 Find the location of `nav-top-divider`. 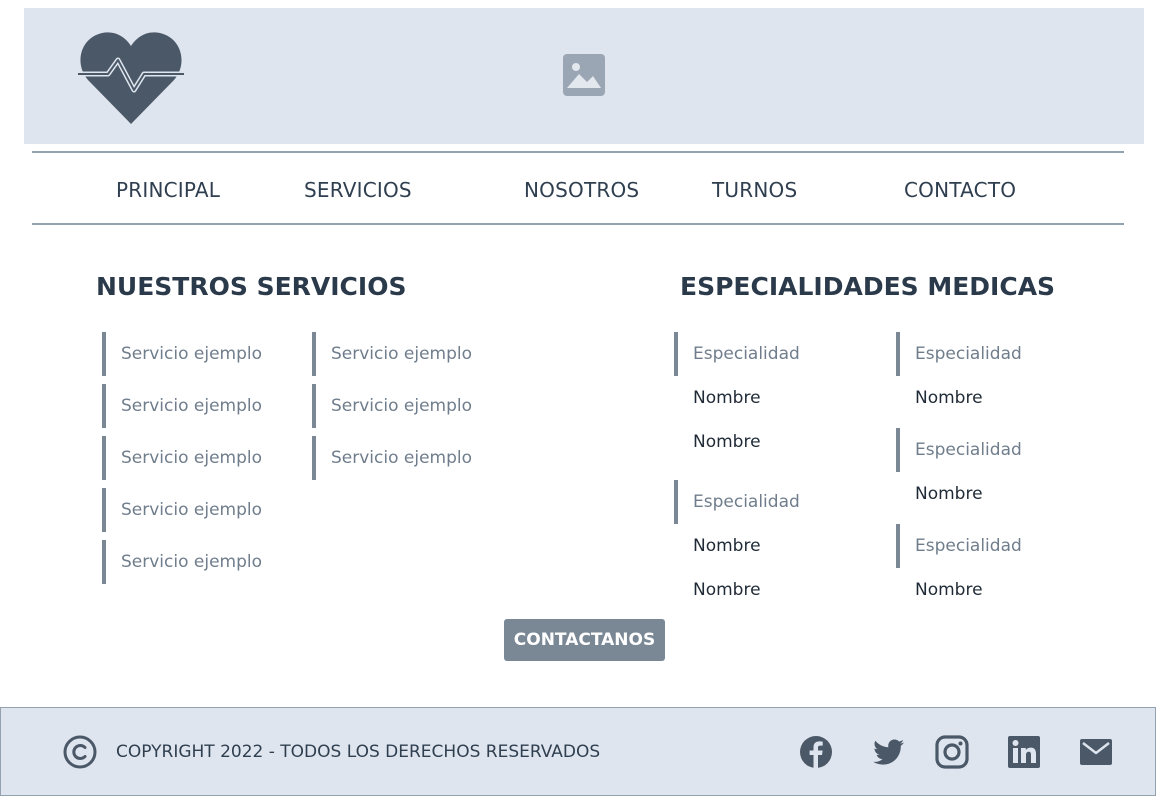

nav-top-divider is located at coordinates (578, 152).